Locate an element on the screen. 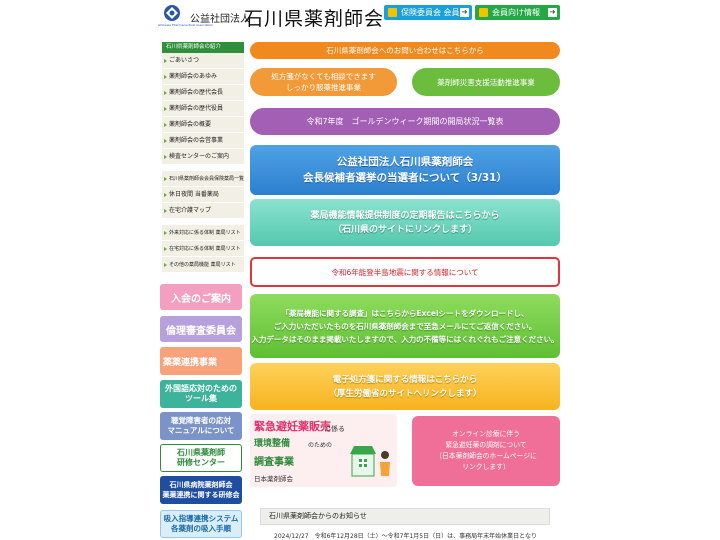  member-info-label: 会員向け情報 is located at coordinates (516, 12).